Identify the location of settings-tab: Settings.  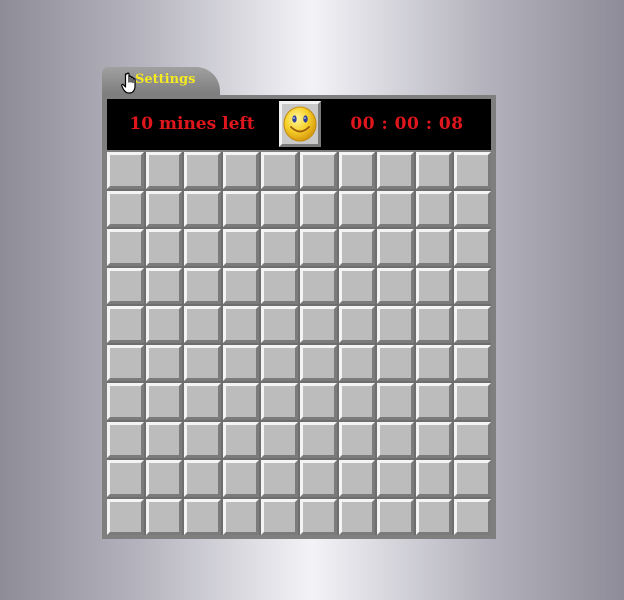
(161, 81).